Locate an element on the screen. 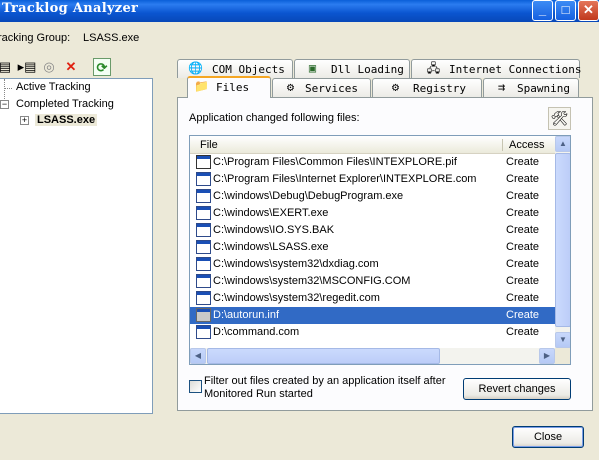 The height and width of the screenshot is (460, 599). list-header: File Access is located at coordinates (372, 145).